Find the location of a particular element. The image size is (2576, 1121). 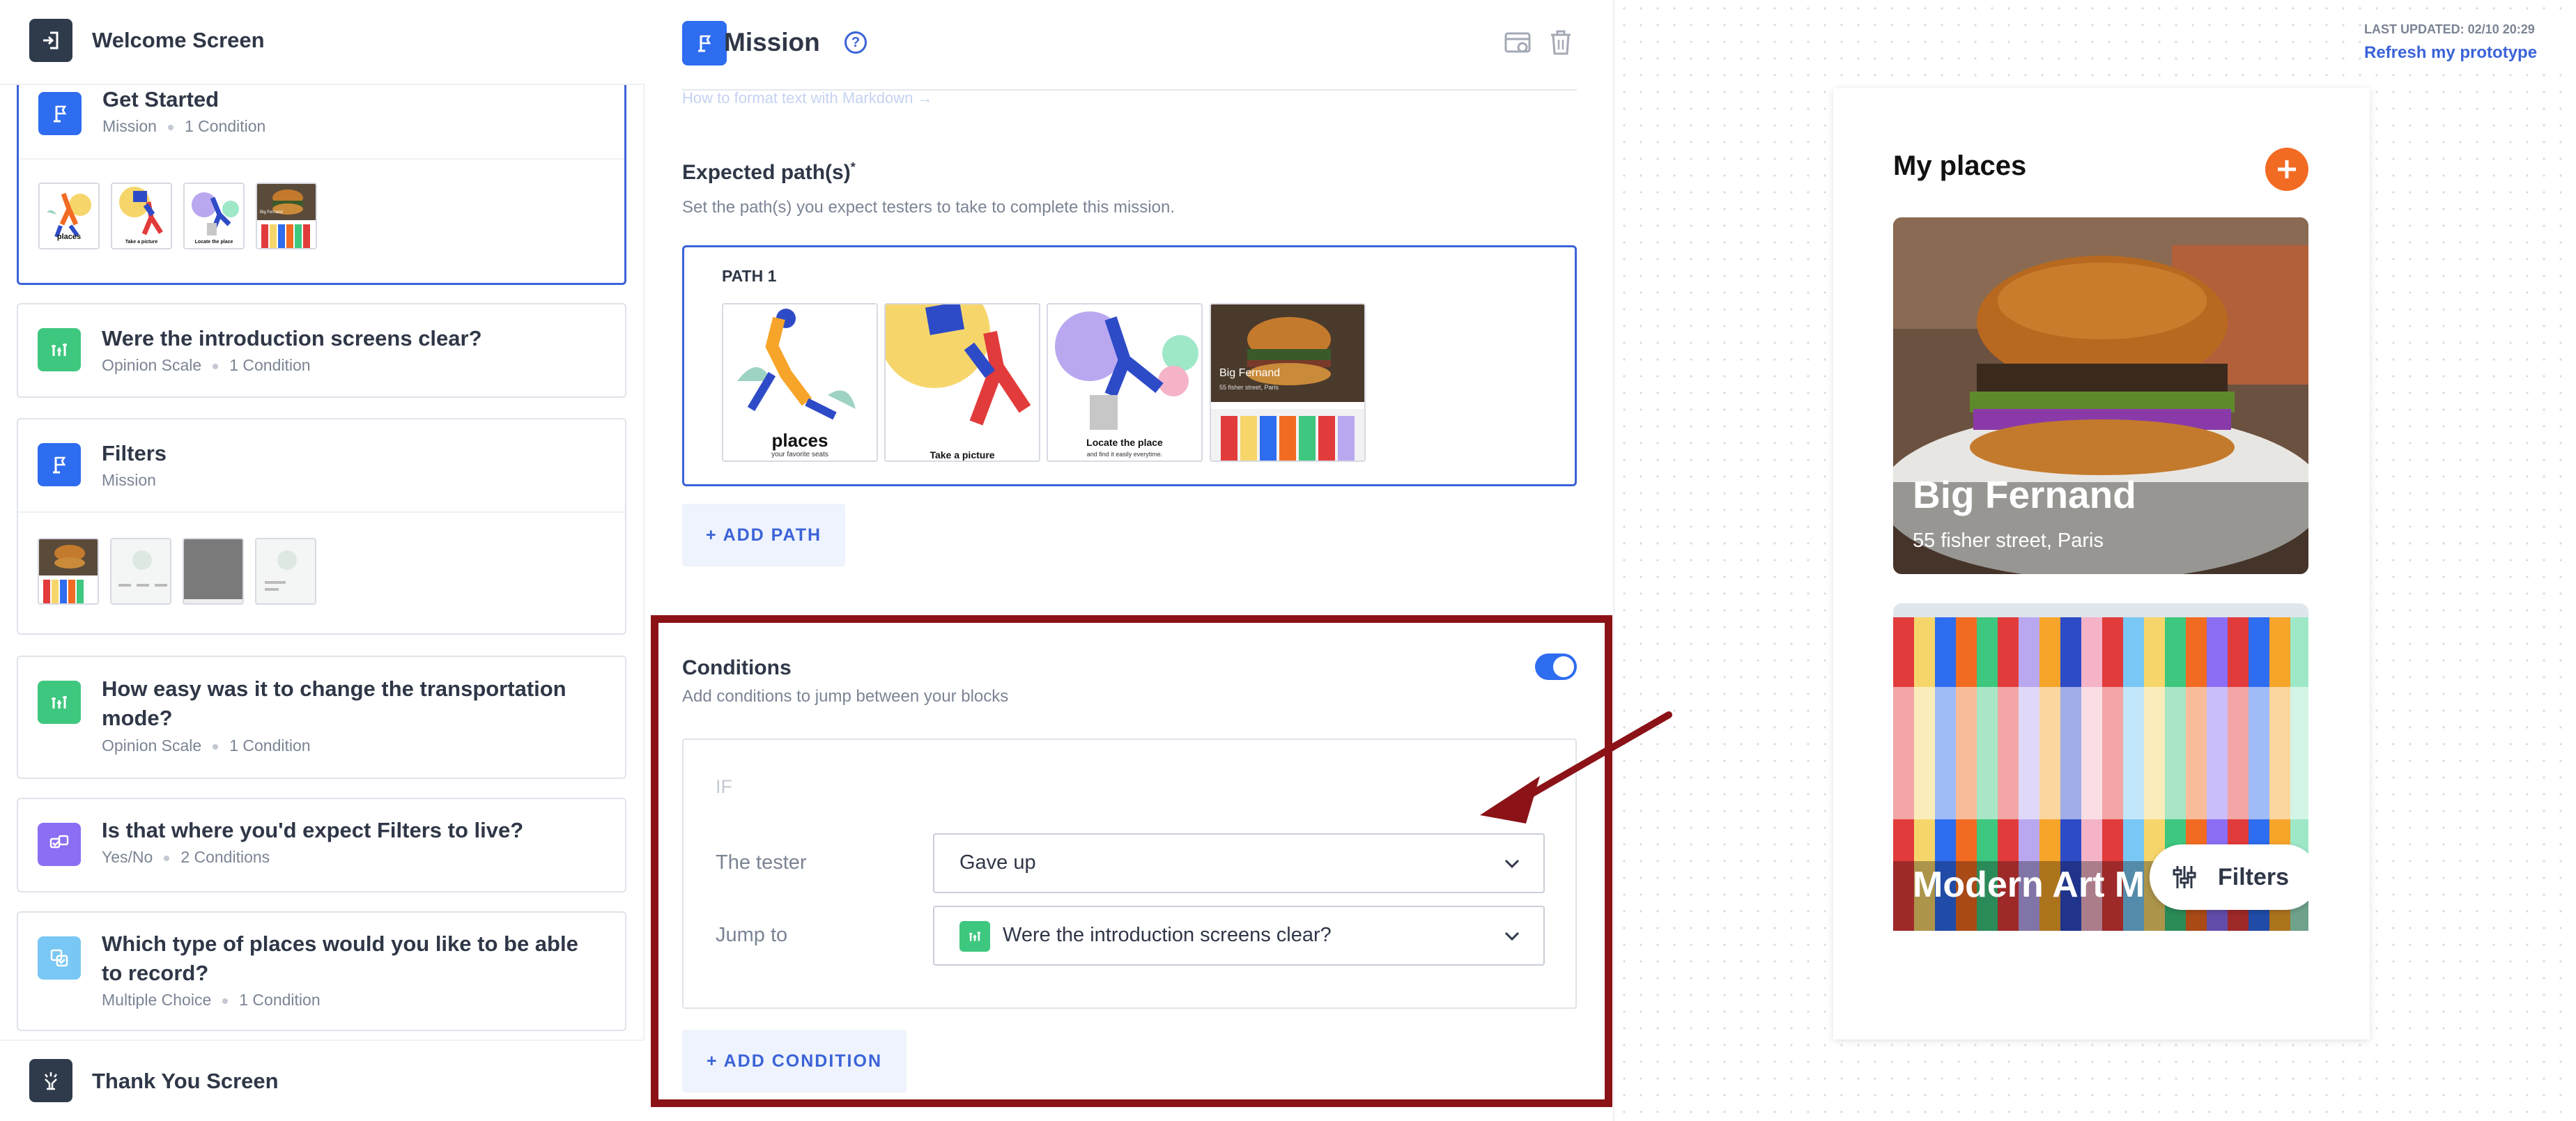

add-condition-button: + ADD CONDITION is located at coordinates (794, 1061).